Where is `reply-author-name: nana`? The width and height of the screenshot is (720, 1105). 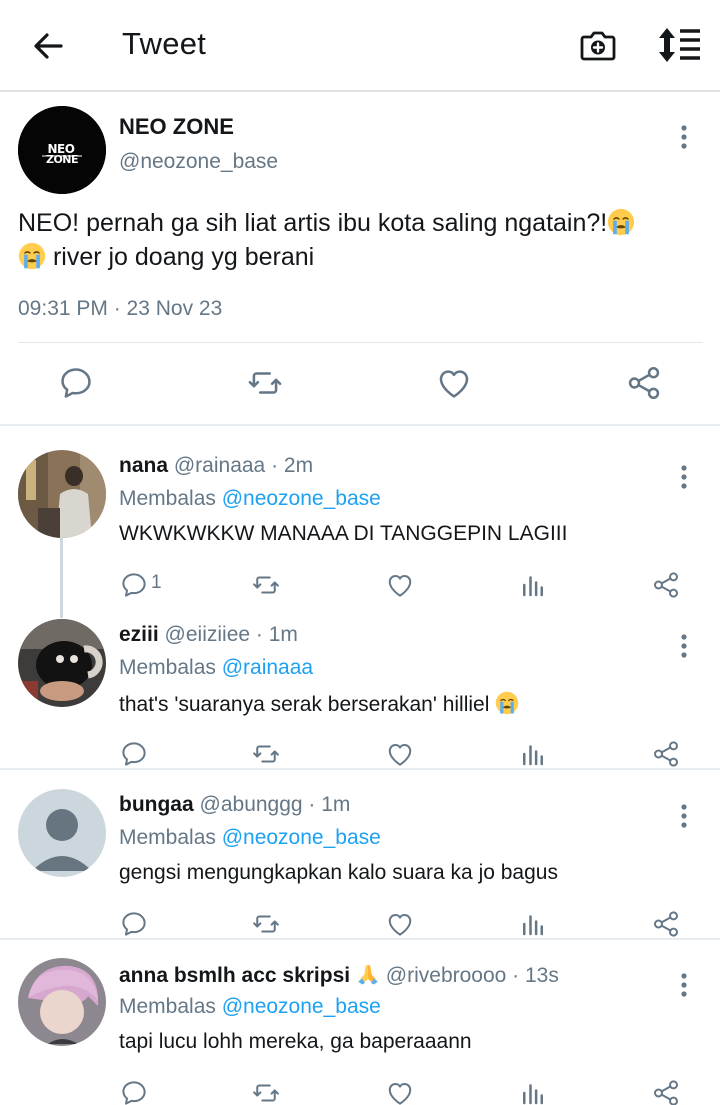 reply-author-name: nana is located at coordinates (143, 465).